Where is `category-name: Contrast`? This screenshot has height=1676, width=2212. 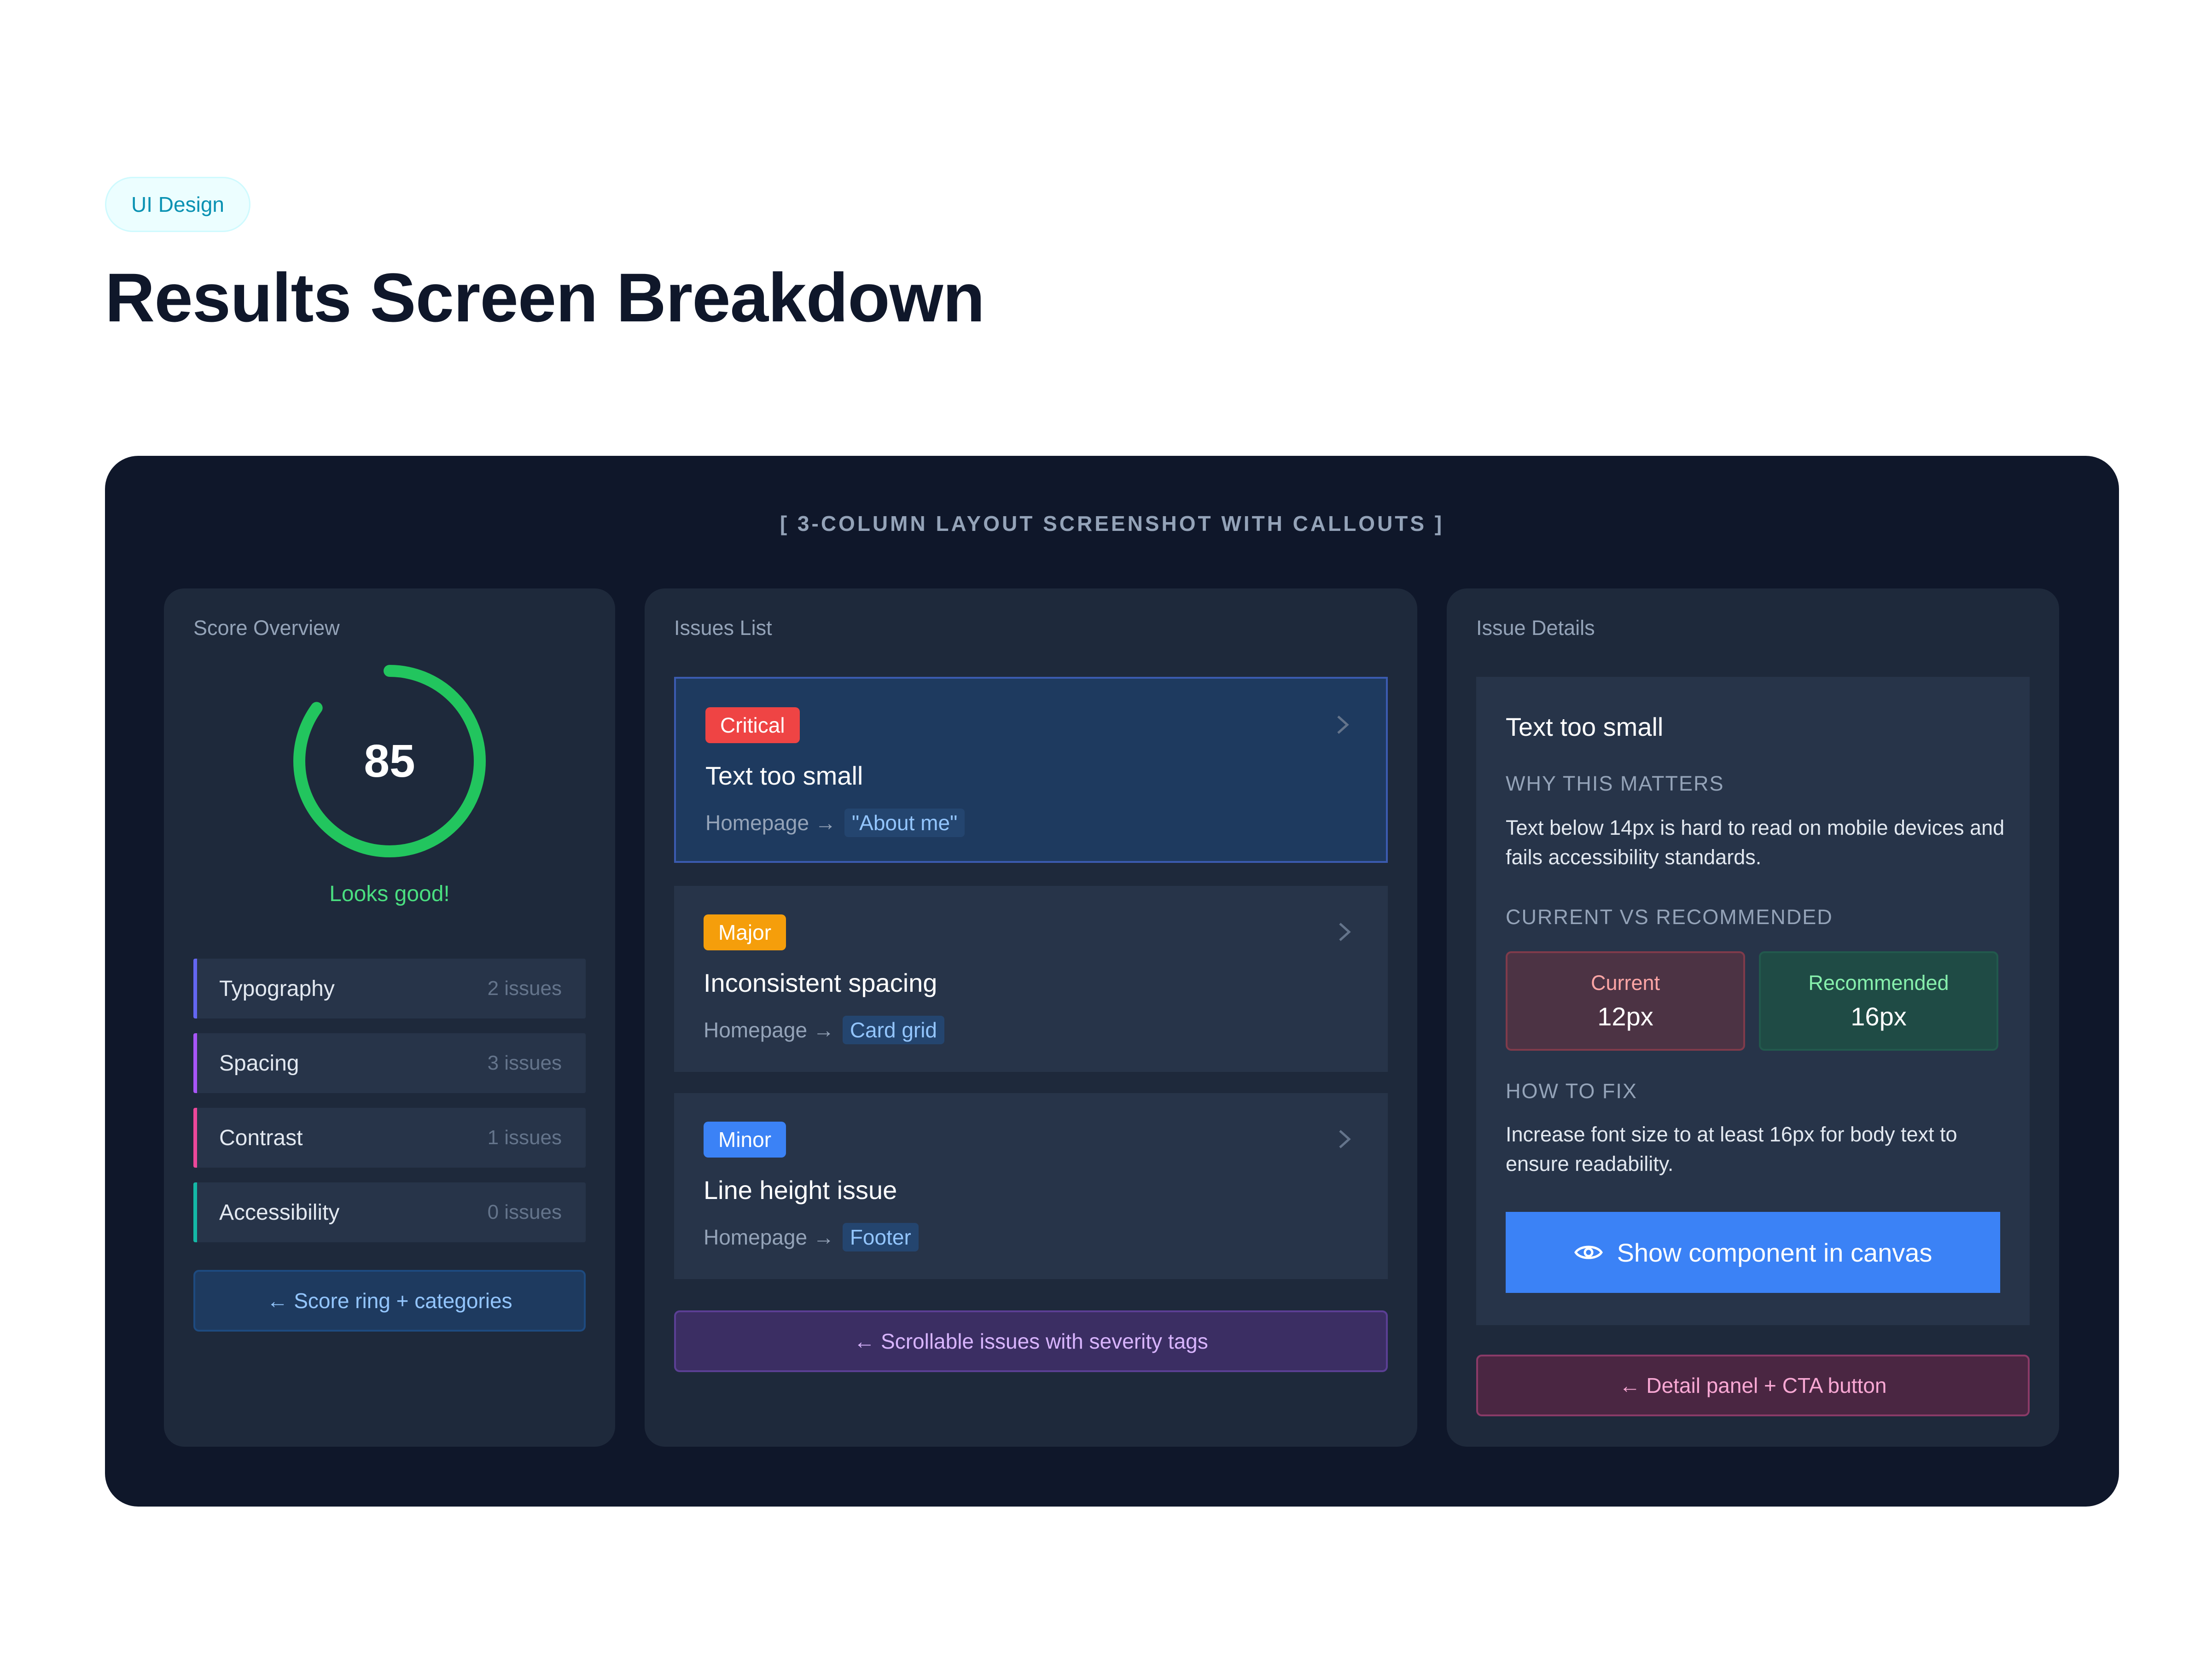
category-name: Contrast is located at coordinates (261, 1137).